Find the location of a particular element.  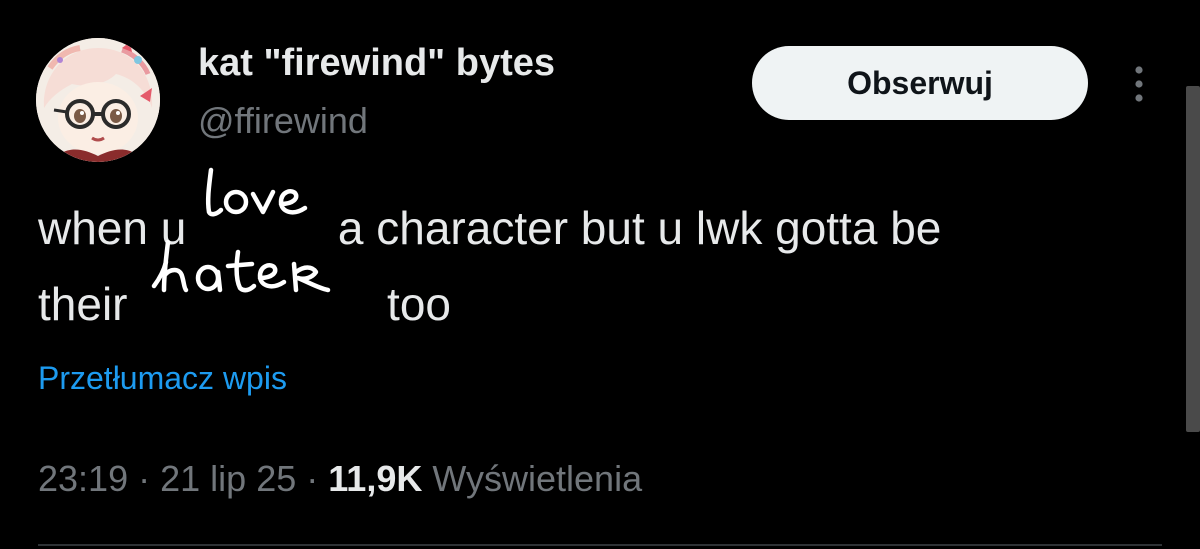

tweet-text-segment: a character but u lwk gotta be is located at coordinates (633, 228).